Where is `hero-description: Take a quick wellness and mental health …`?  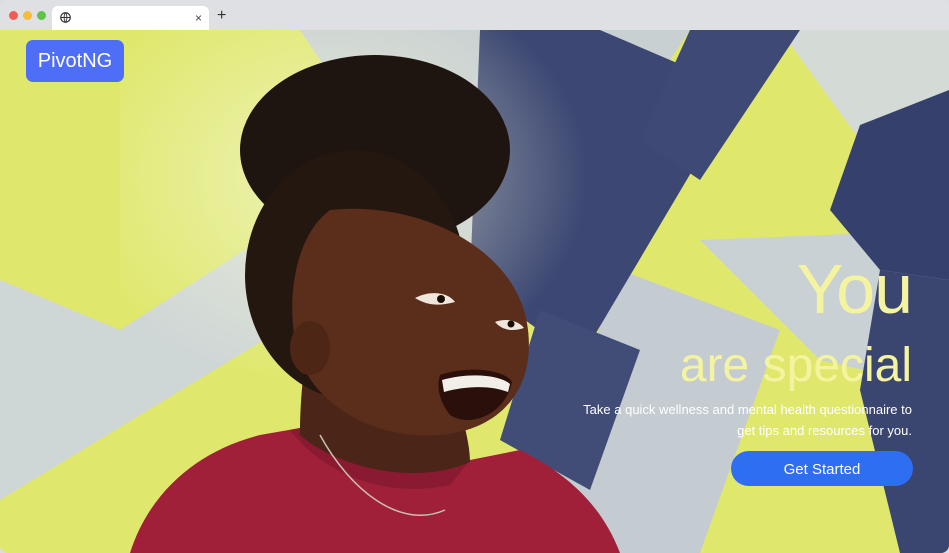 hero-description: Take a quick wellness and mental health … is located at coordinates (747, 420).